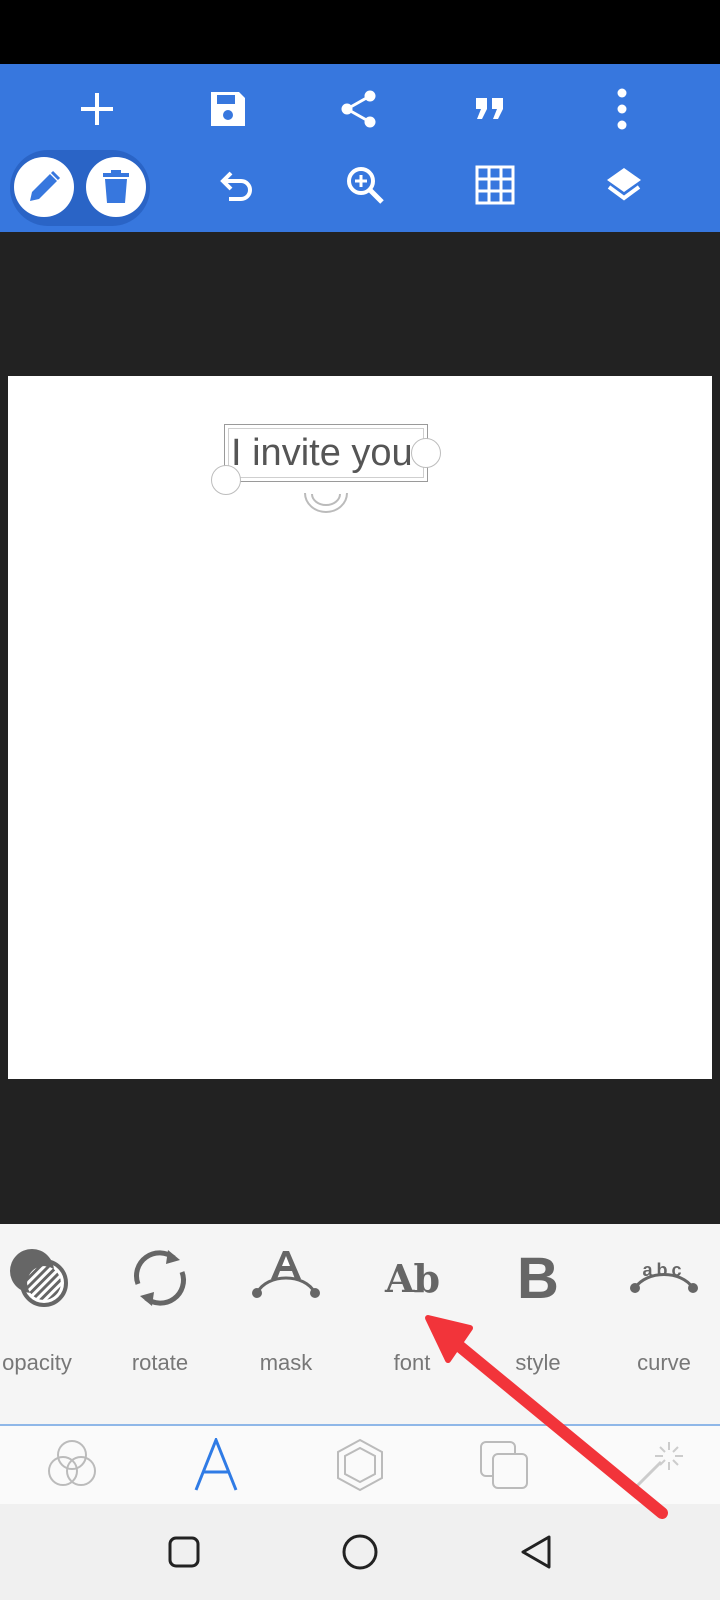  I want to click on tool-curve: abc curve, so click(664, 1313).